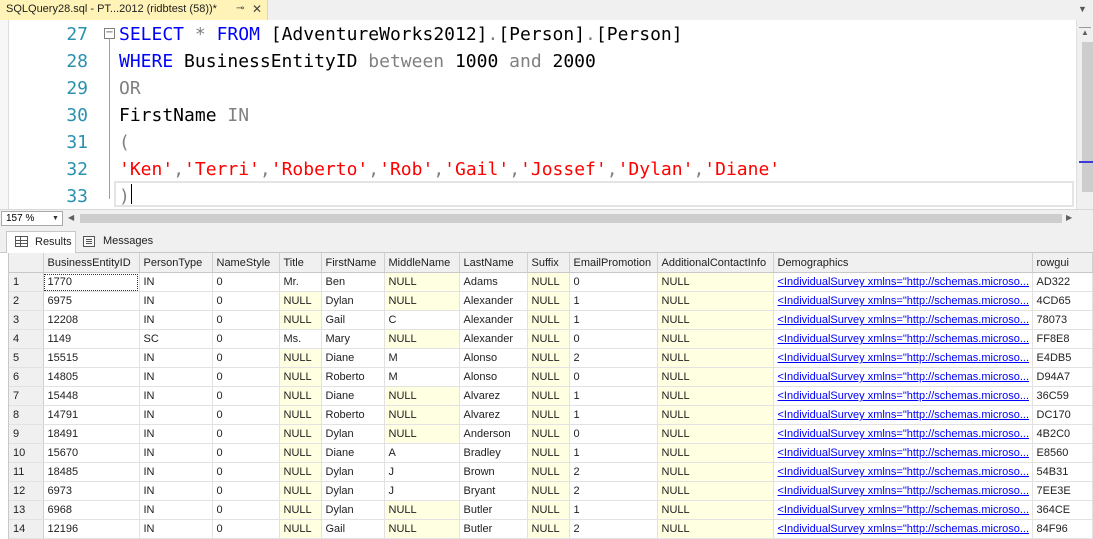 Image resolution: width=1093 pixels, height=539 pixels. I want to click on column-header: FirstName, so click(353, 263).